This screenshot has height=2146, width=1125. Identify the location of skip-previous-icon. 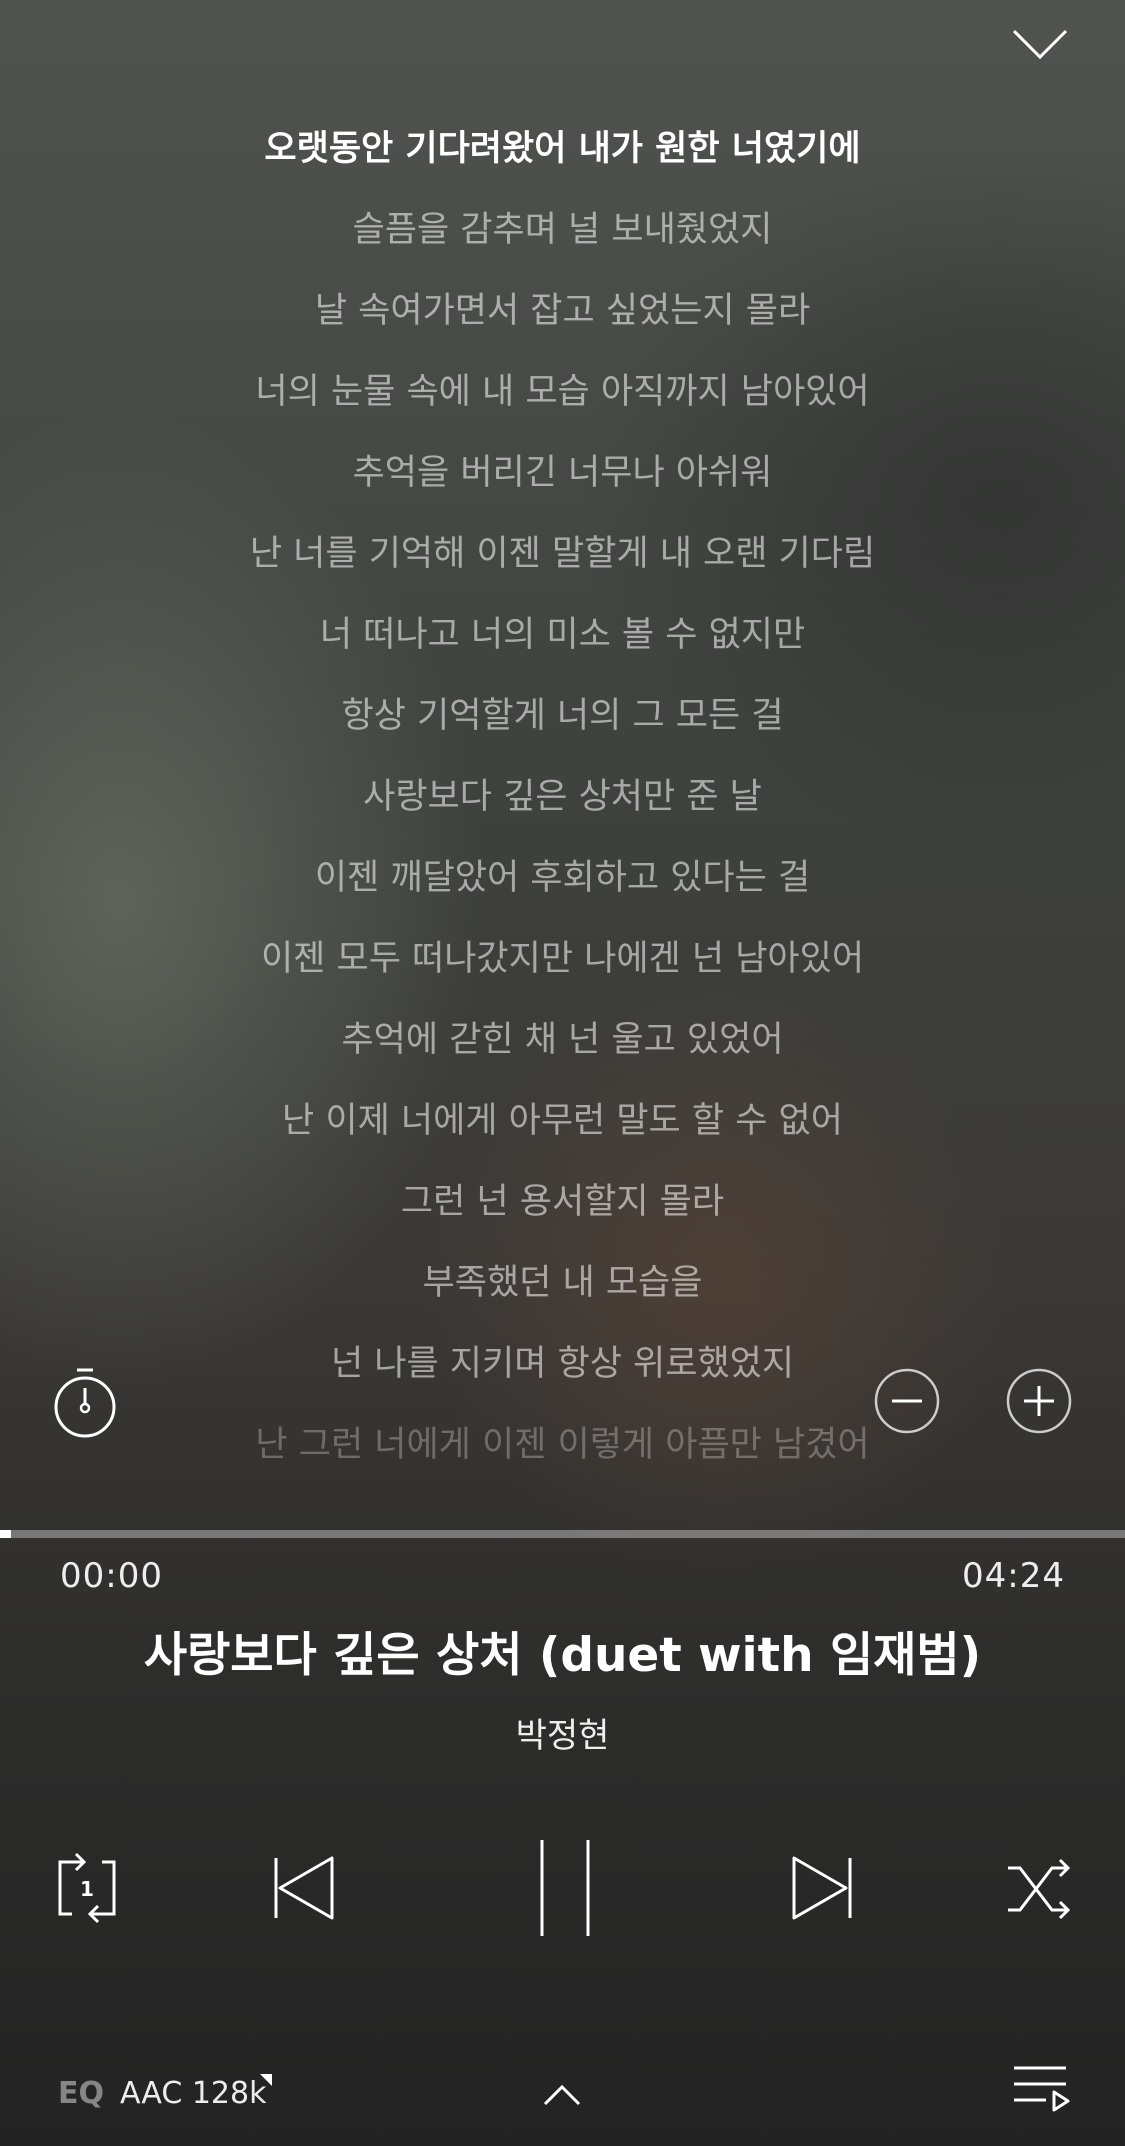
(304, 1888).